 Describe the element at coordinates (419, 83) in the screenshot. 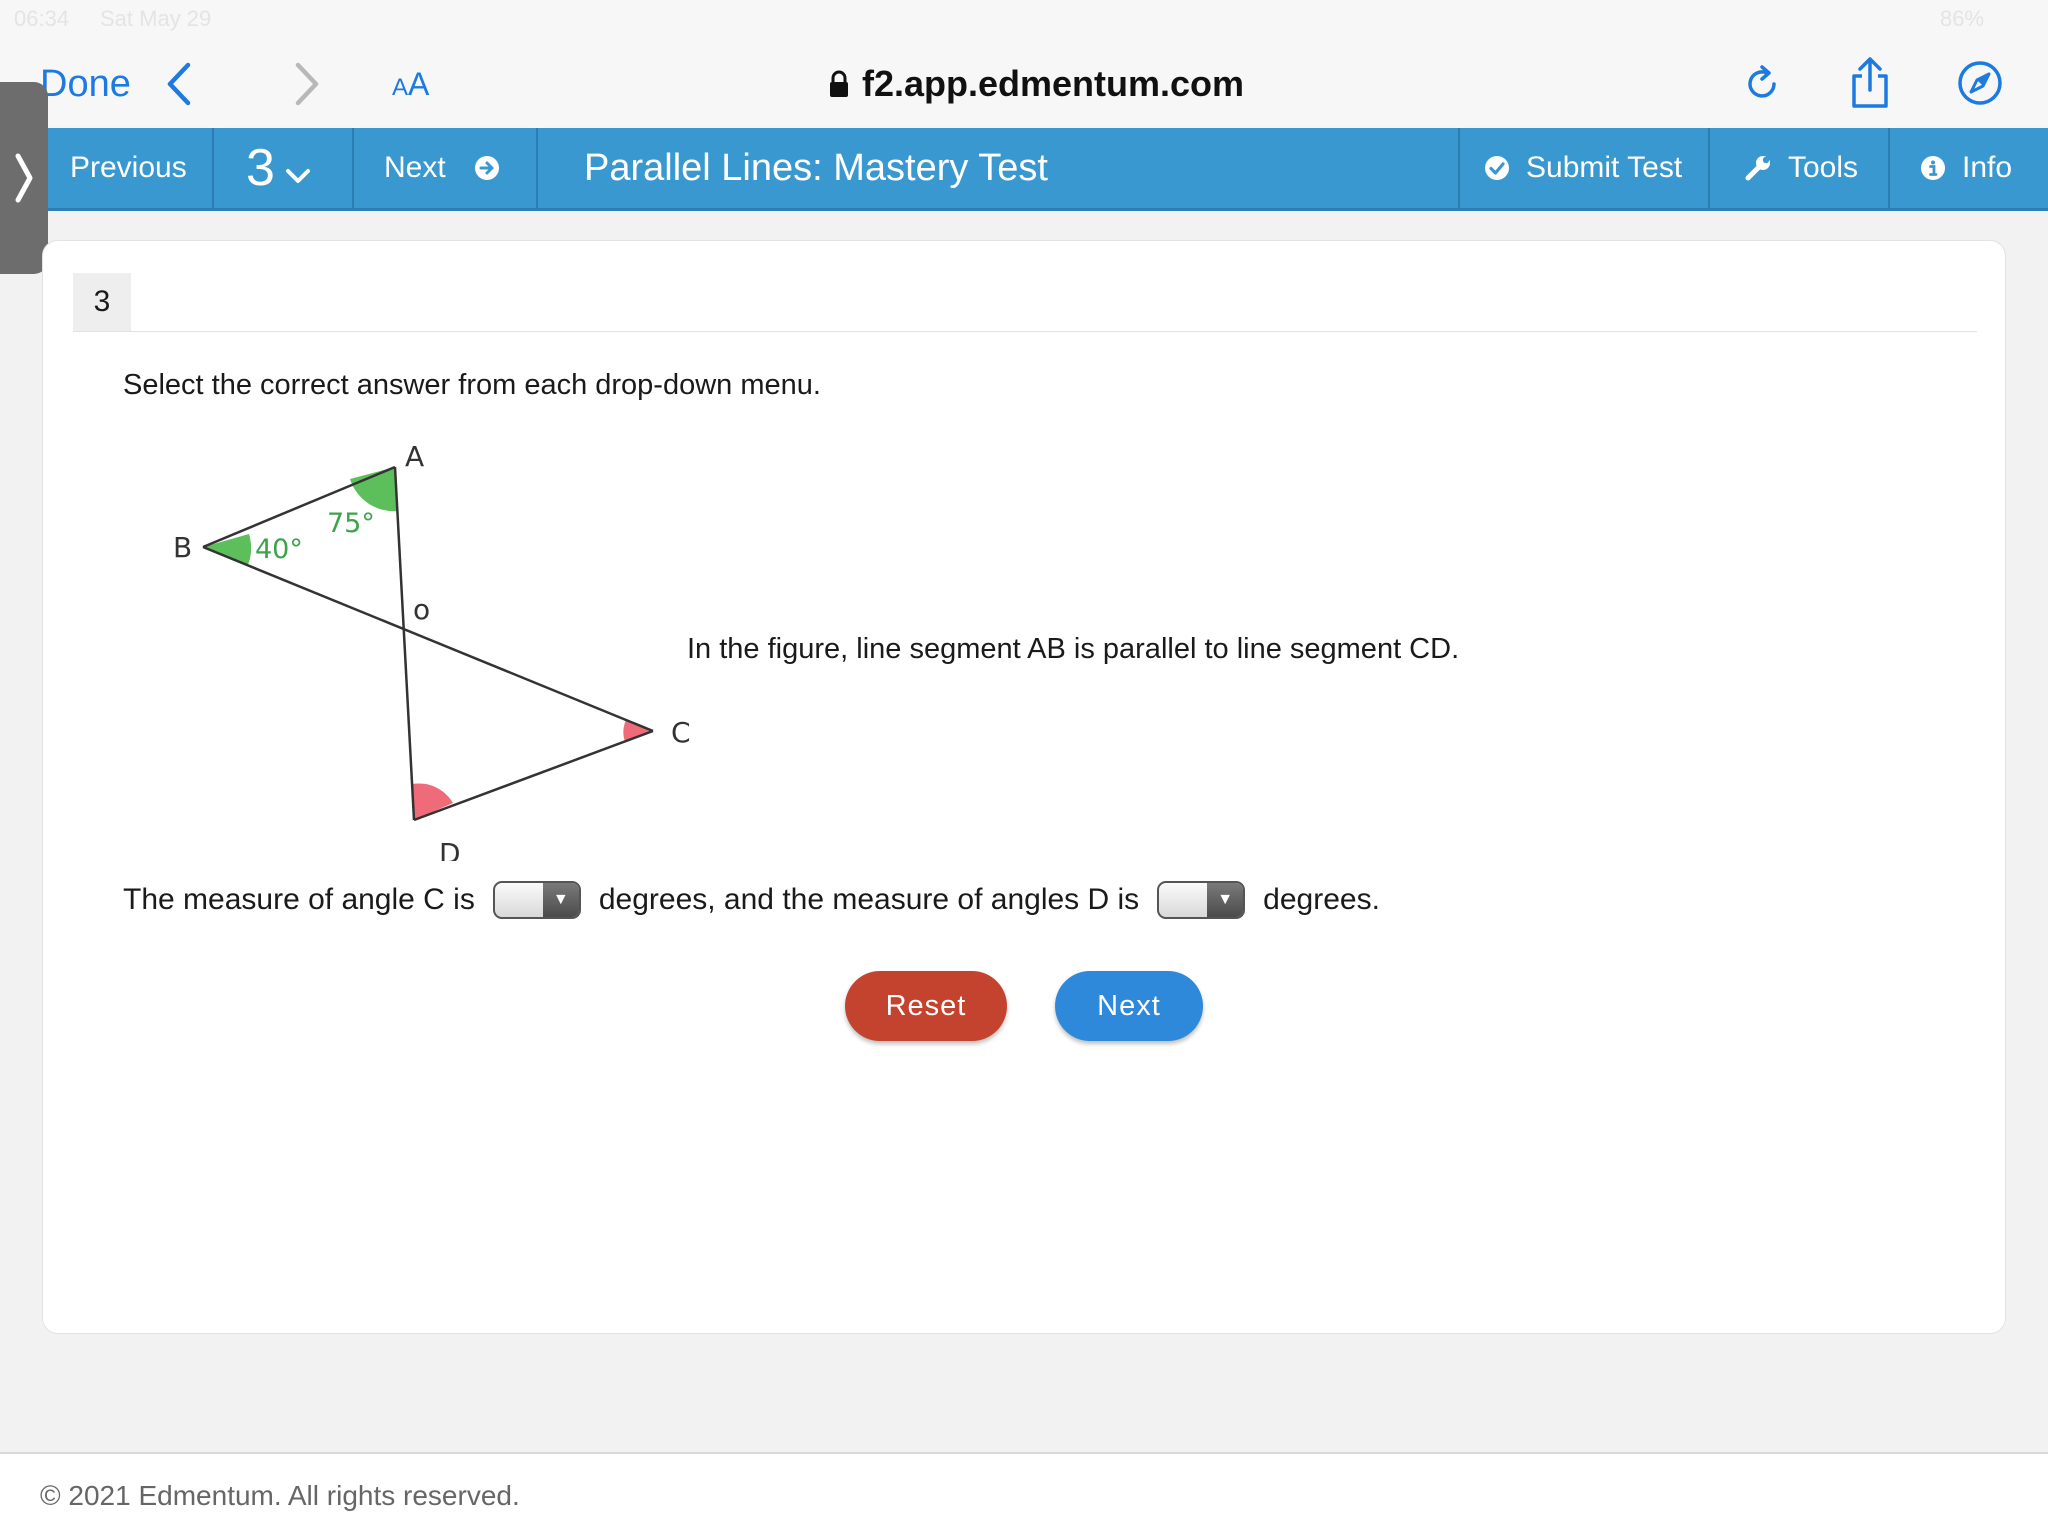

I see `aa-large: A` at that location.